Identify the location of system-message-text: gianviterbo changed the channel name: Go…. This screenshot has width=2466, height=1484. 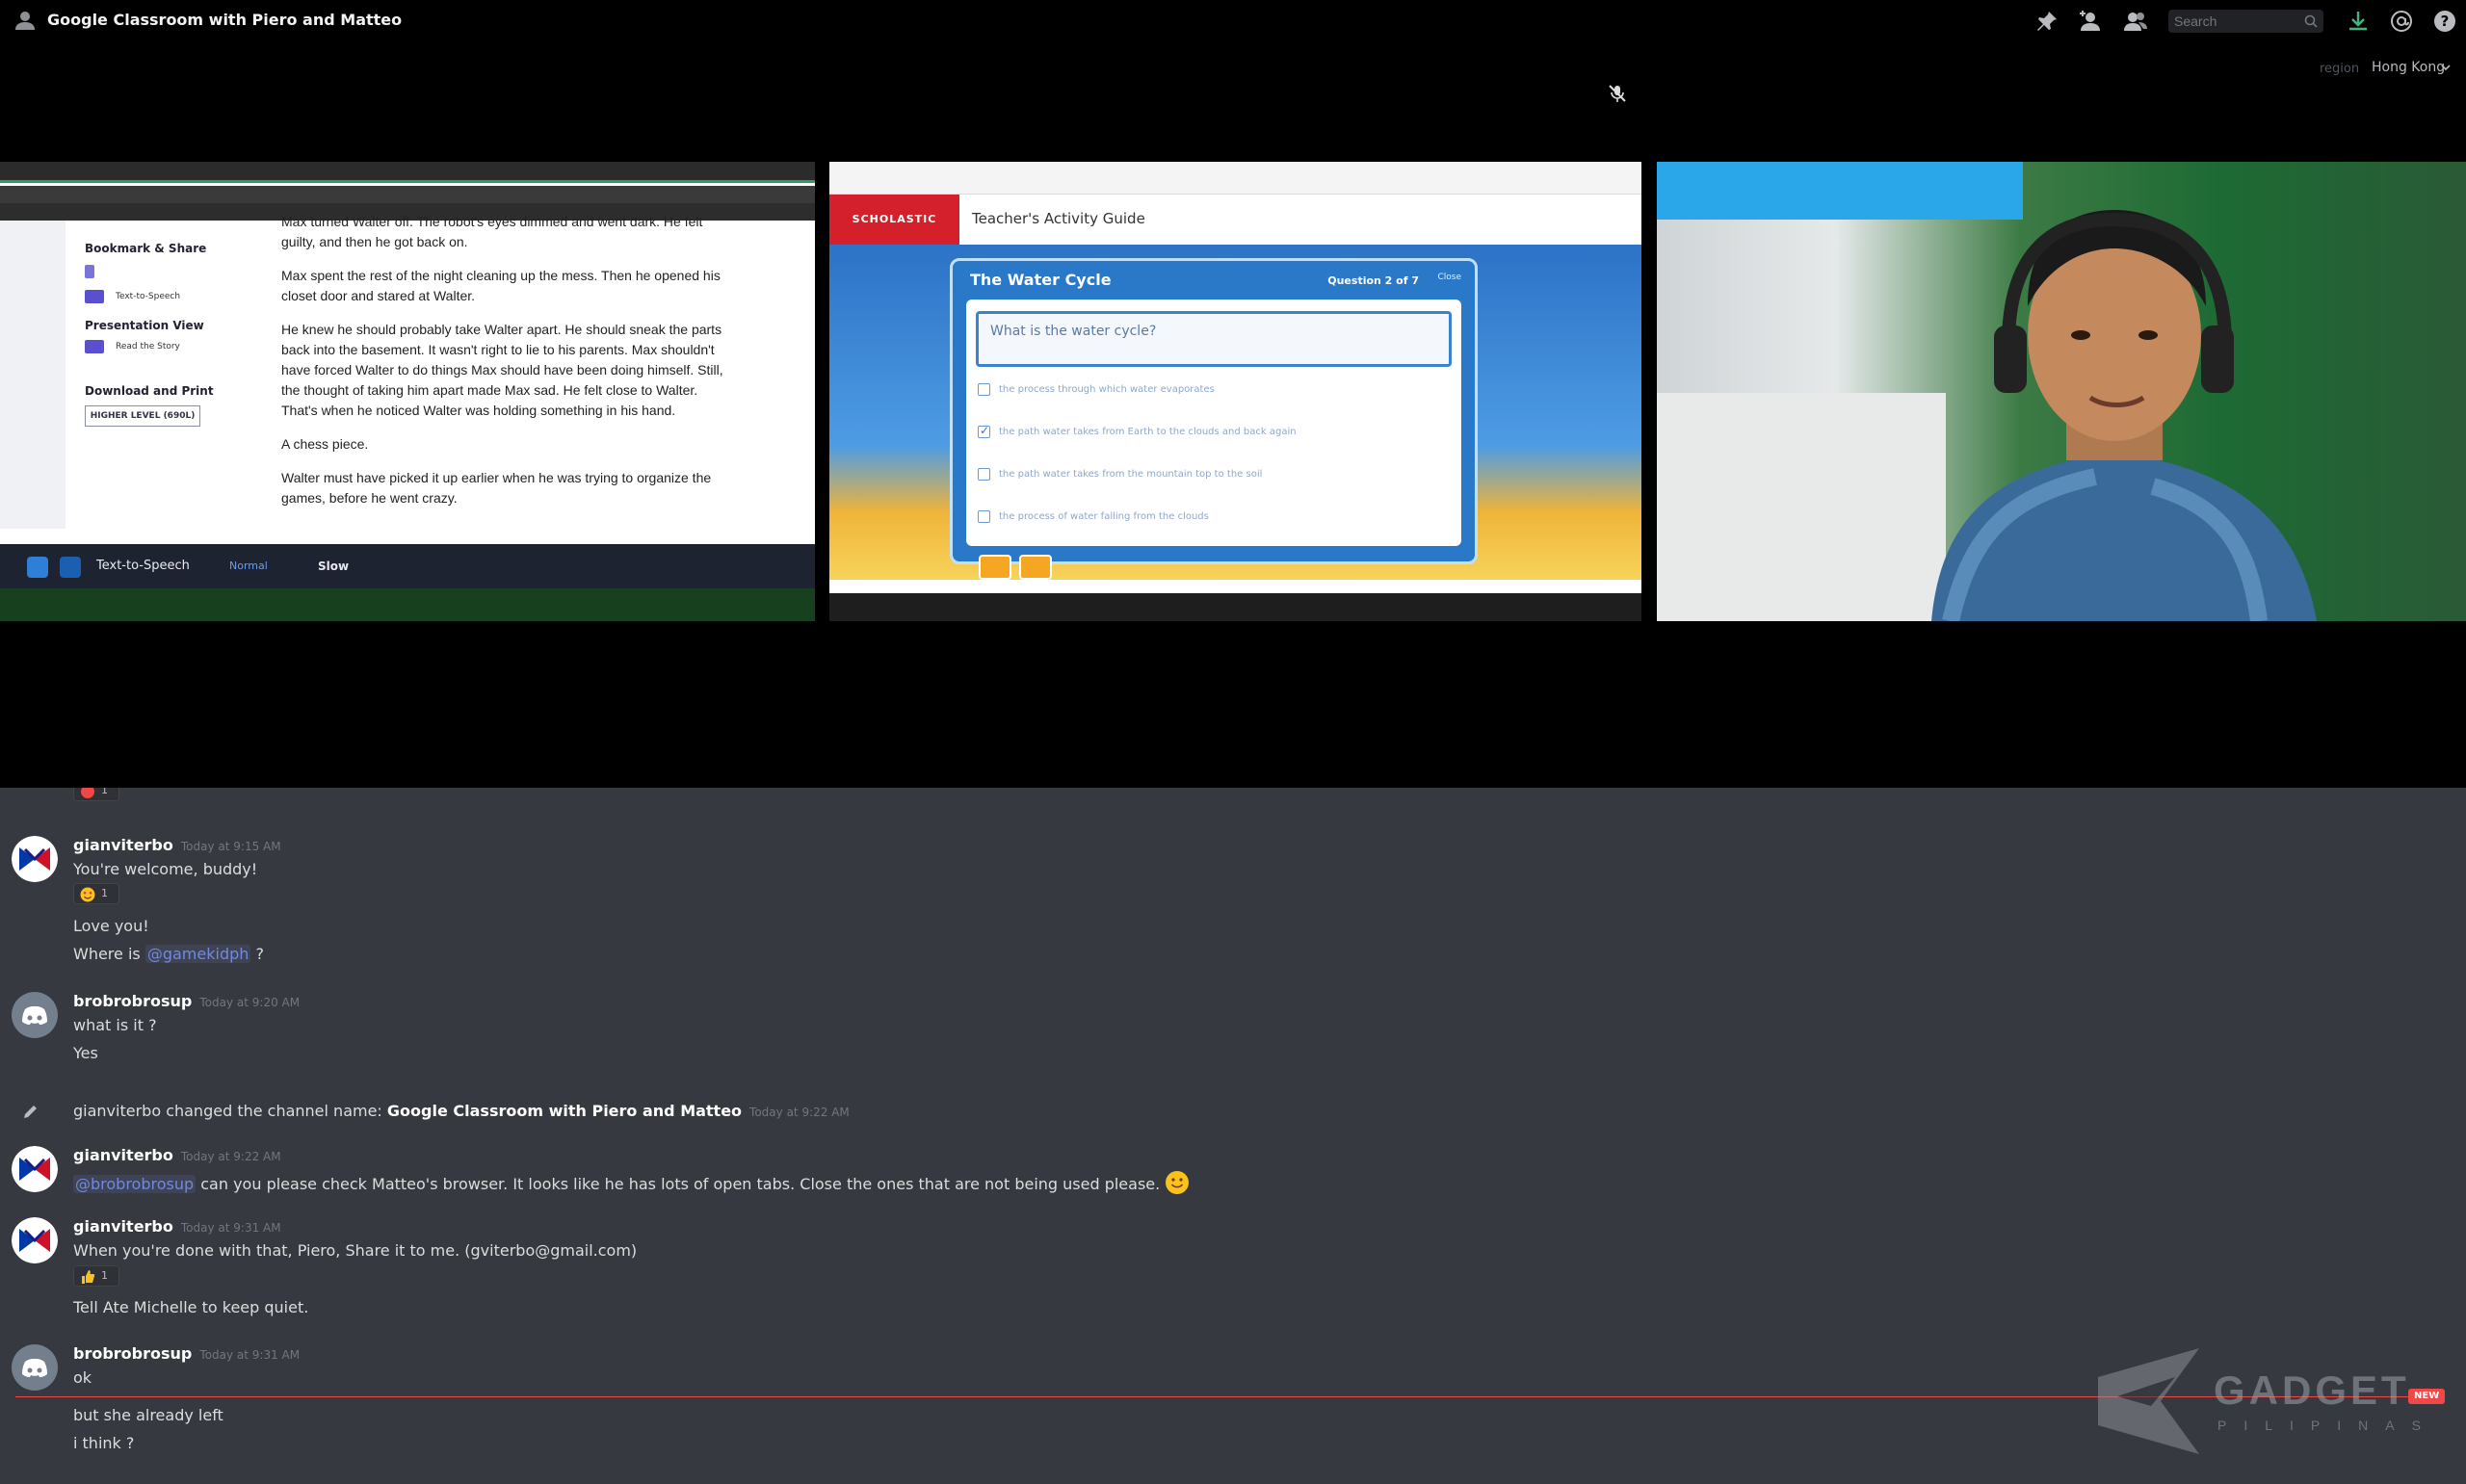
(461, 1111).